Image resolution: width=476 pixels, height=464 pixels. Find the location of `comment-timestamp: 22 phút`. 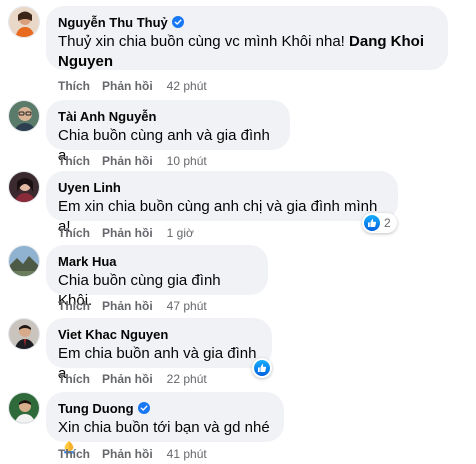

comment-timestamp: 22 phút is located at coordinates (187, 379).